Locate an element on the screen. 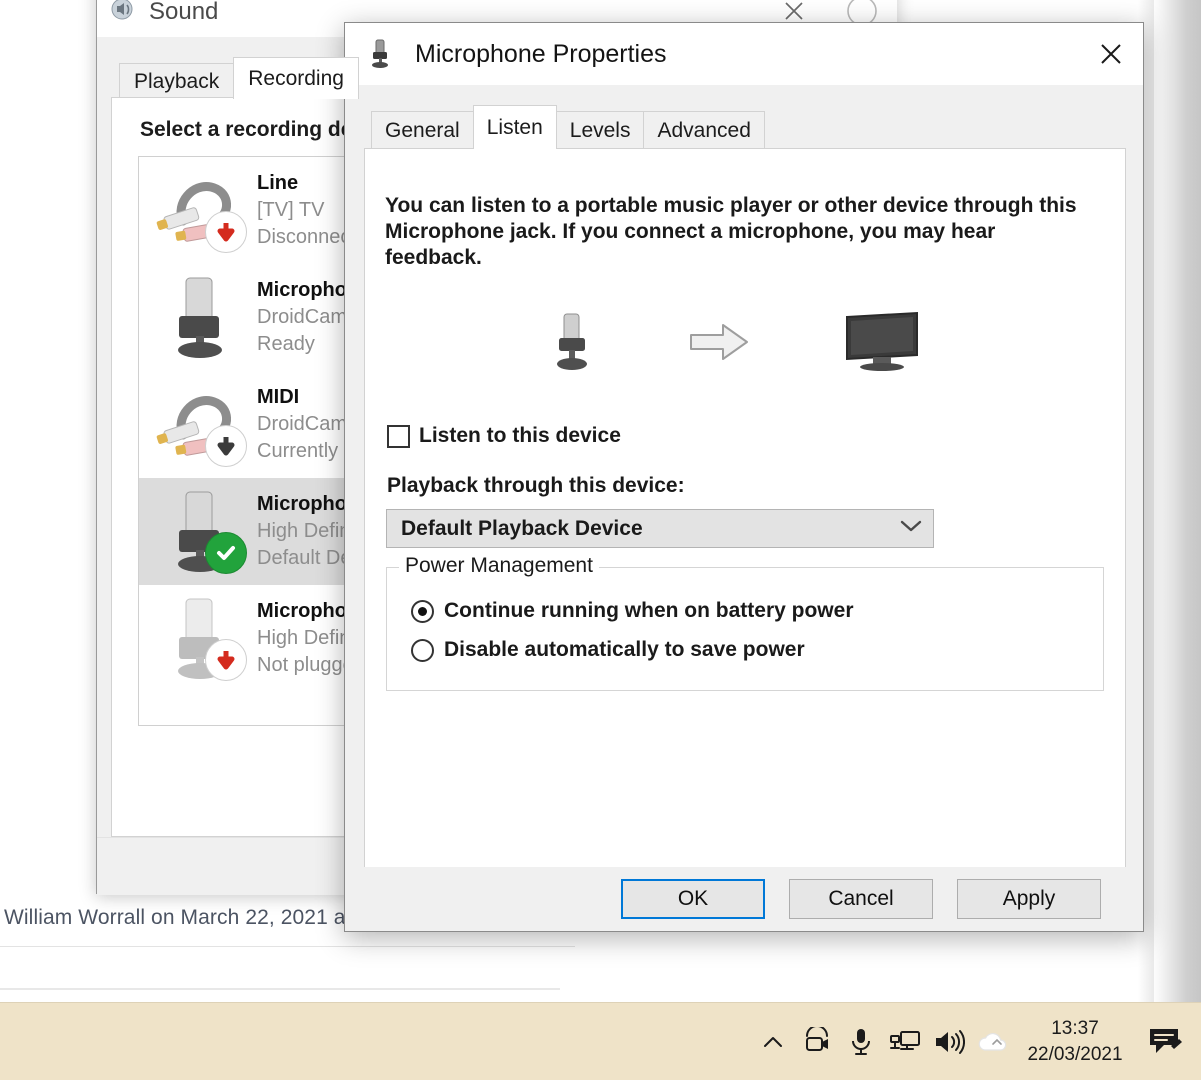 Image resolution: width=1201 pixels, height=1080 pixels. power-management-legend: Power Management is located at coordinates (499, 566).